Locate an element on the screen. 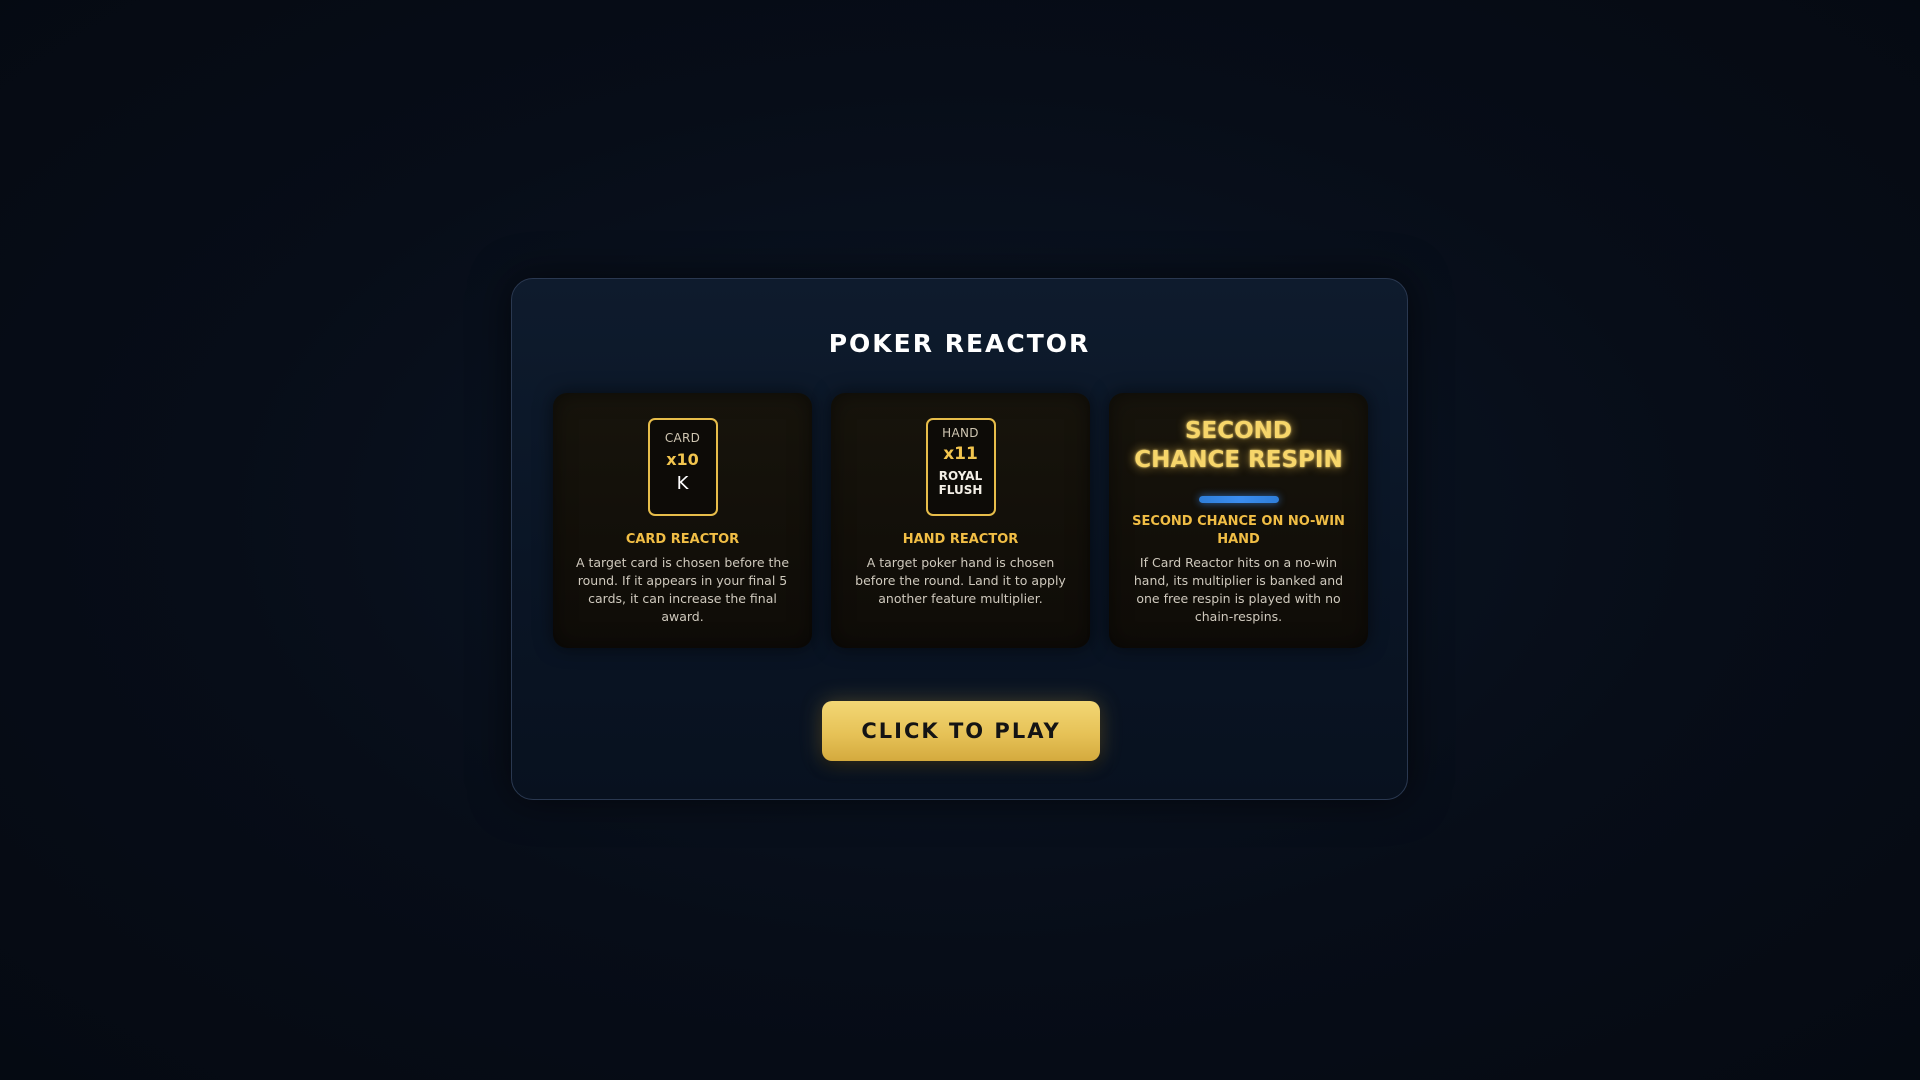  respin-title-line1: SECOND is located at coordinates (1238, 431).